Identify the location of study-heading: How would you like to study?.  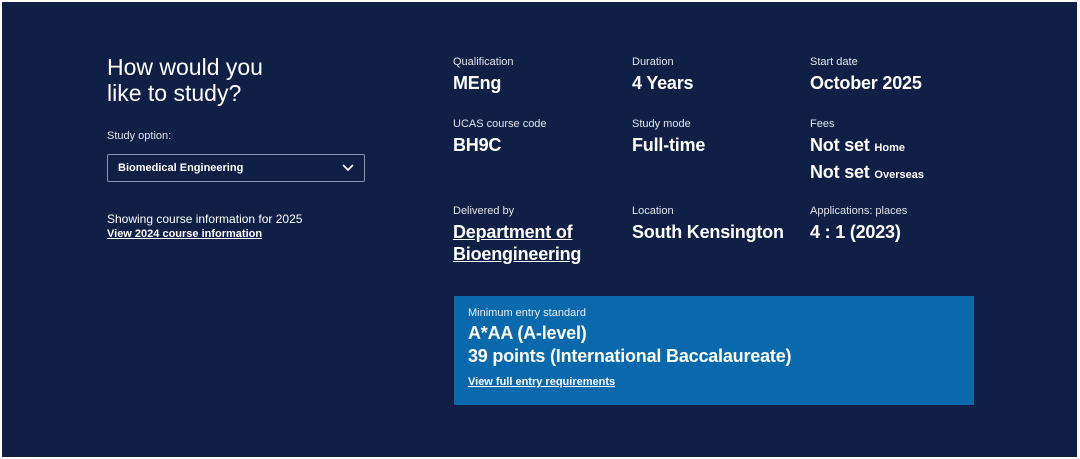
(239, 80).